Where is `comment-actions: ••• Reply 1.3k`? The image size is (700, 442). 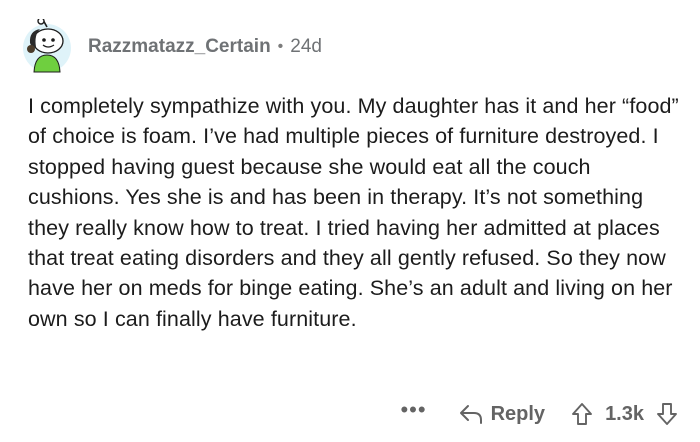
comment-actions: ••• Reply 1.3k is located at coordinates (539, 414).